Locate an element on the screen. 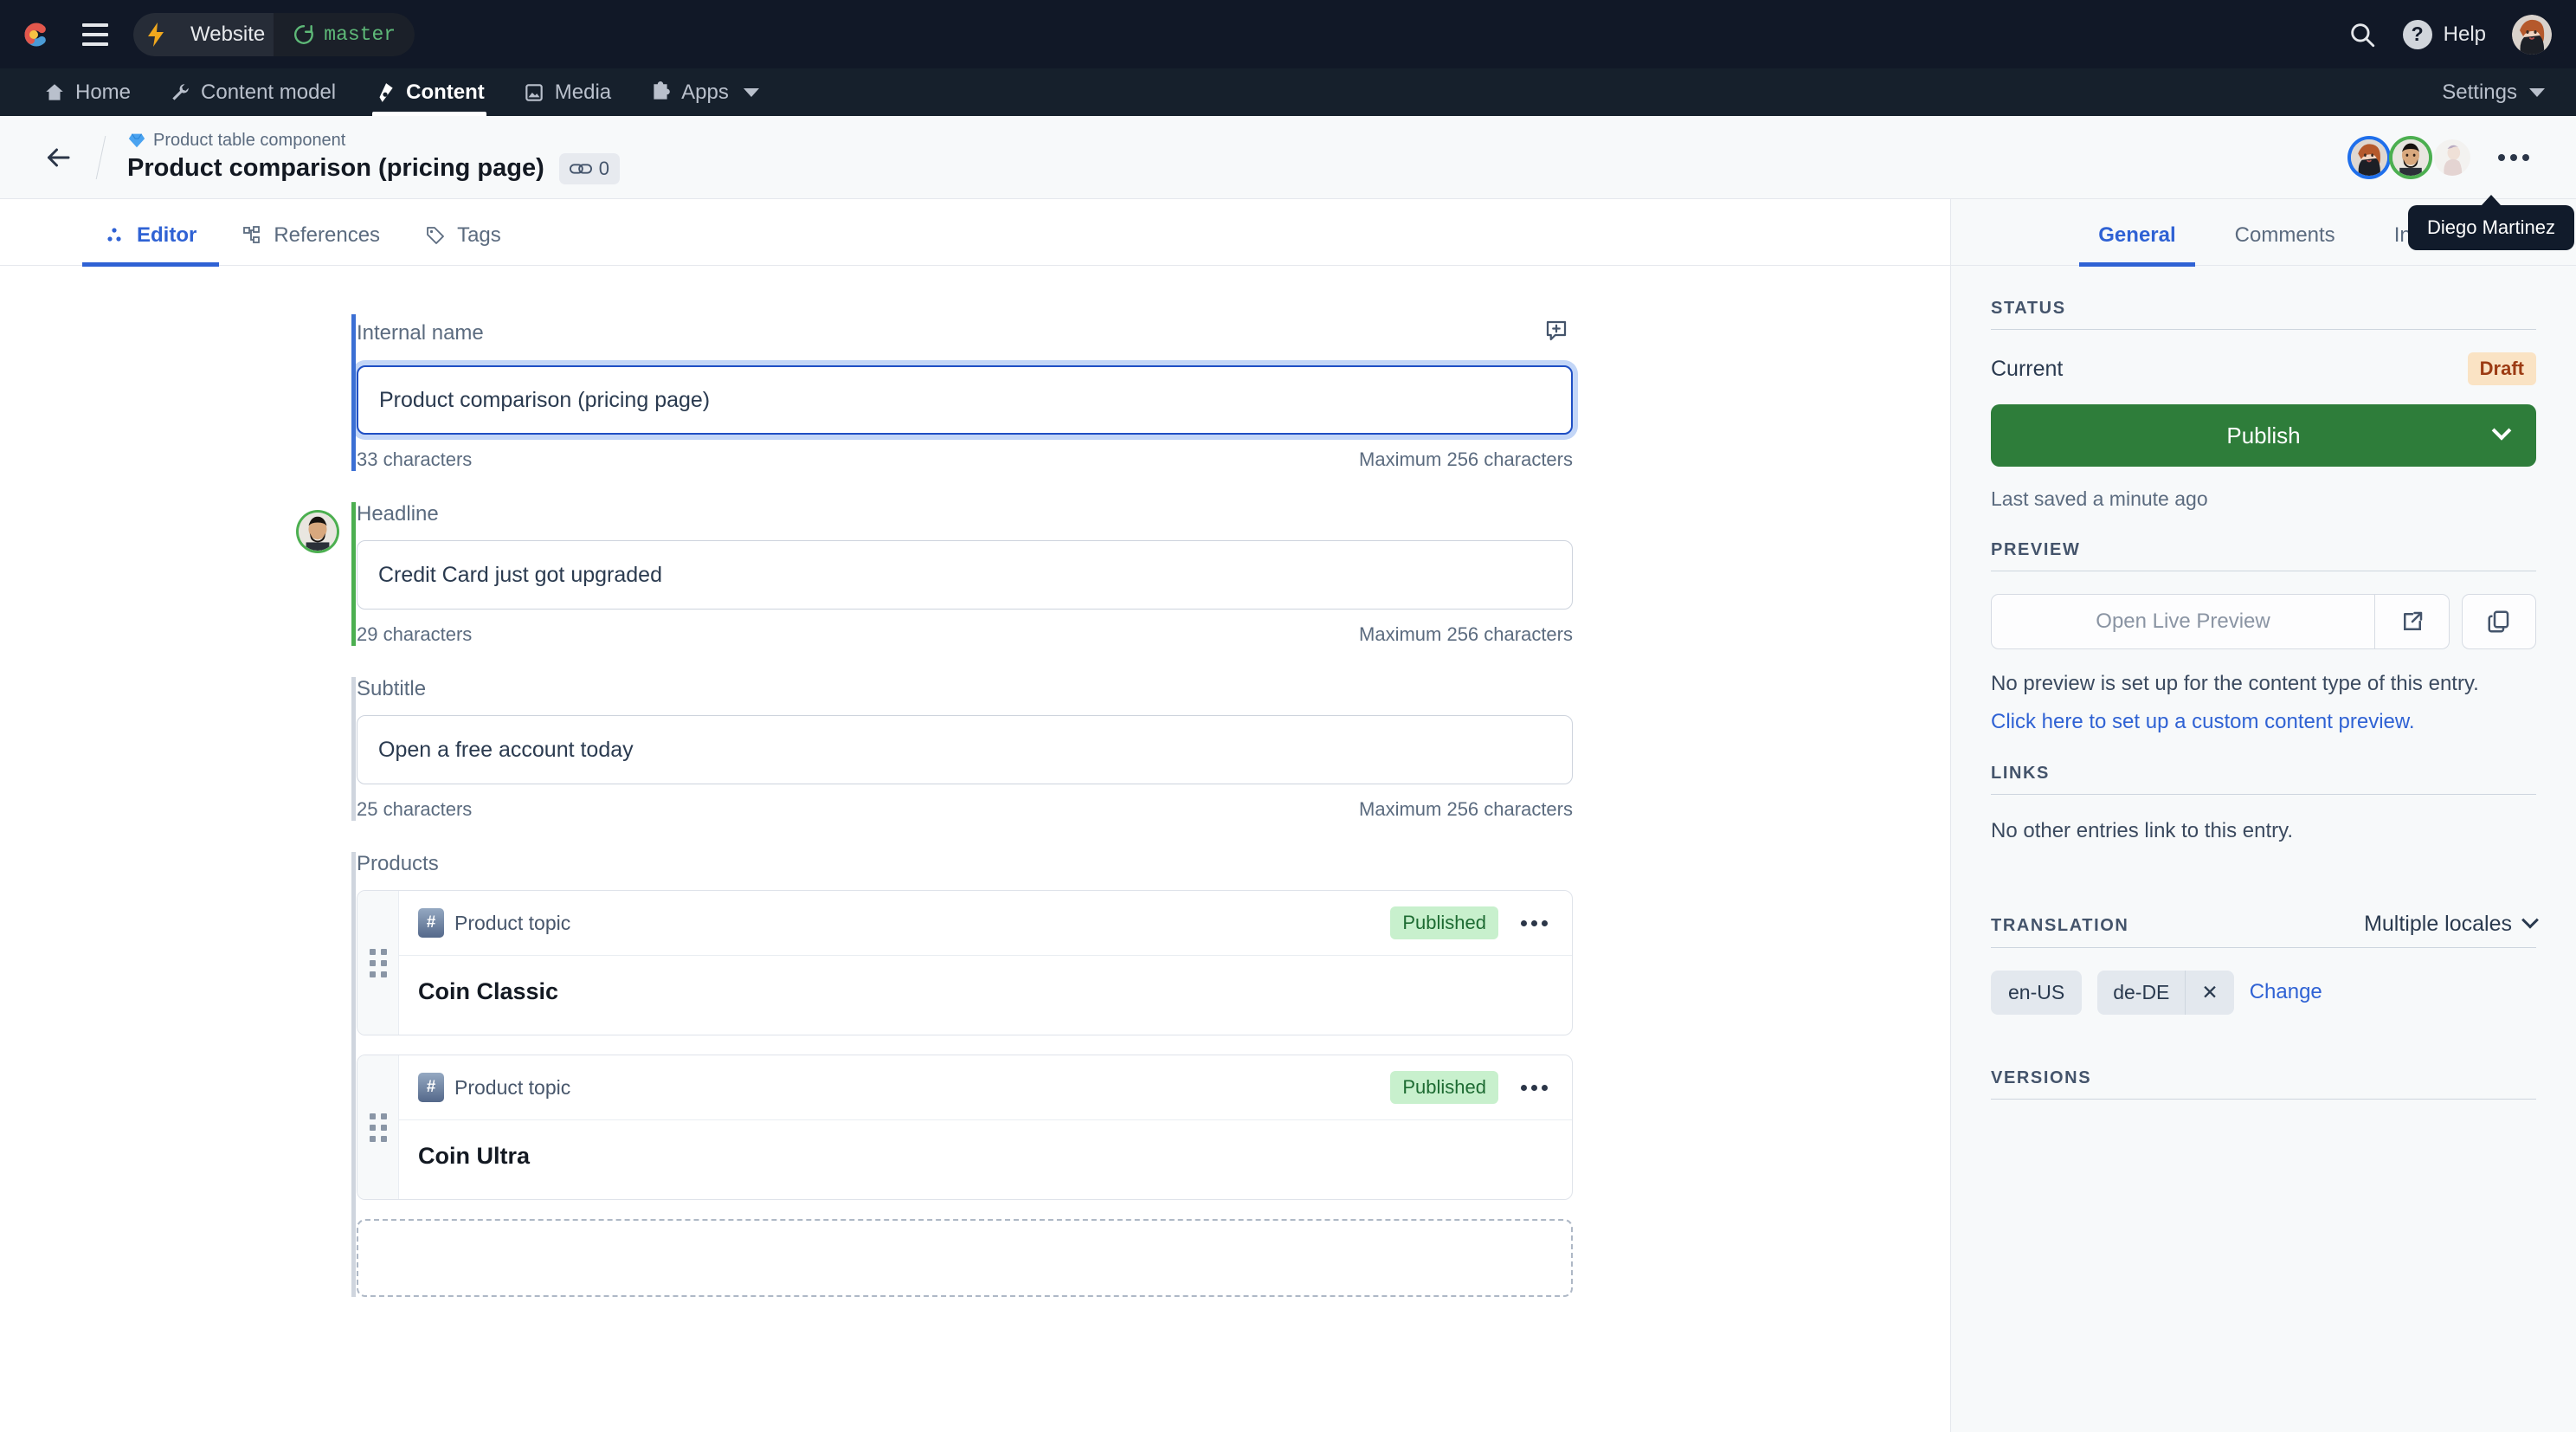 The width and height of the screenshot is (2576, 1432). tab-references: References is located at coordinates (310, 244).